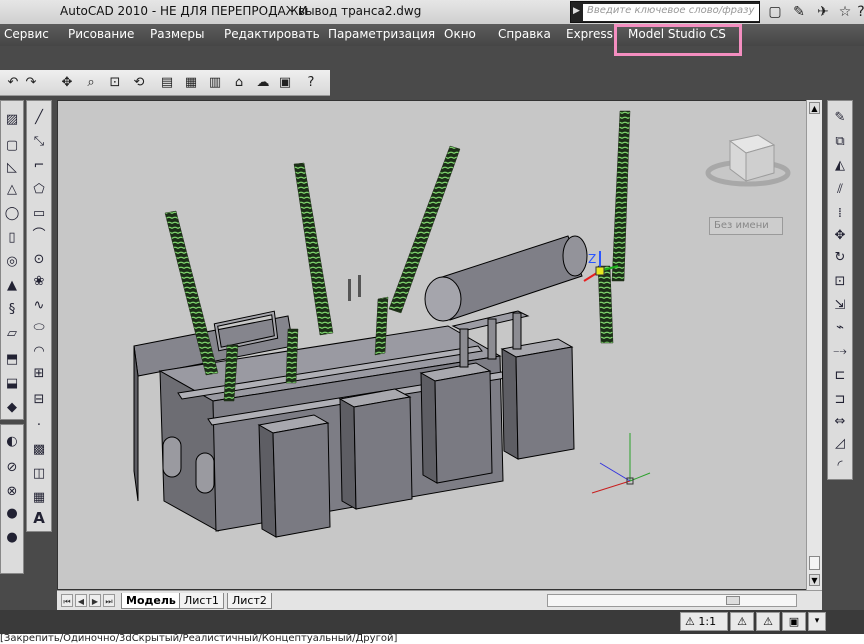 This screenshot has width=864, height=644. I want to click on workspace-icon: ▣, so click(794, 621).